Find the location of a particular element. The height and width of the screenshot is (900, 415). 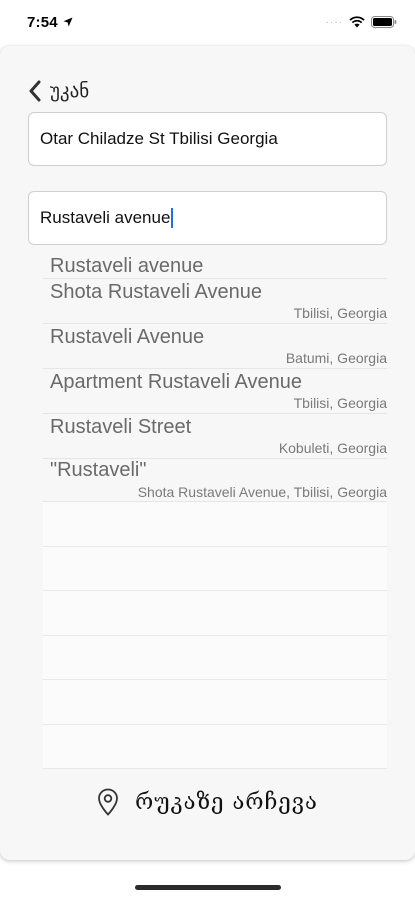

suggestion-title: Rustaveli Avenue is located at coordinates (127, 337).